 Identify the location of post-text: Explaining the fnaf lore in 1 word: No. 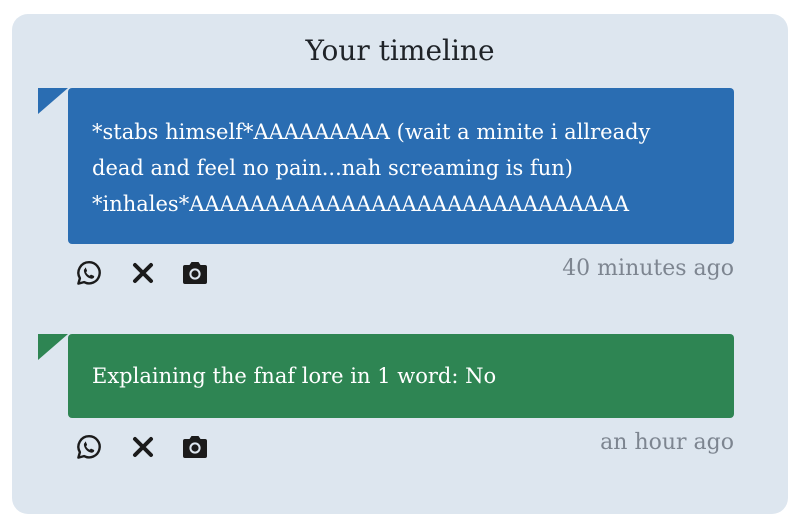
(294, 376).